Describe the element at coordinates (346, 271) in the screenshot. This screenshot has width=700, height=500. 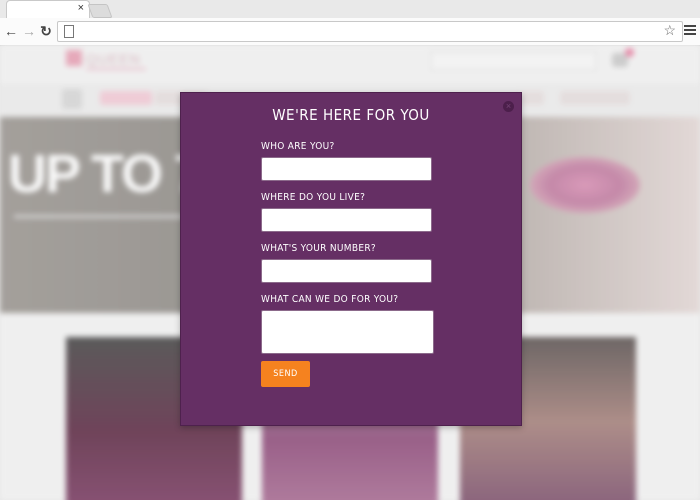
I see `phone-input` at that location.